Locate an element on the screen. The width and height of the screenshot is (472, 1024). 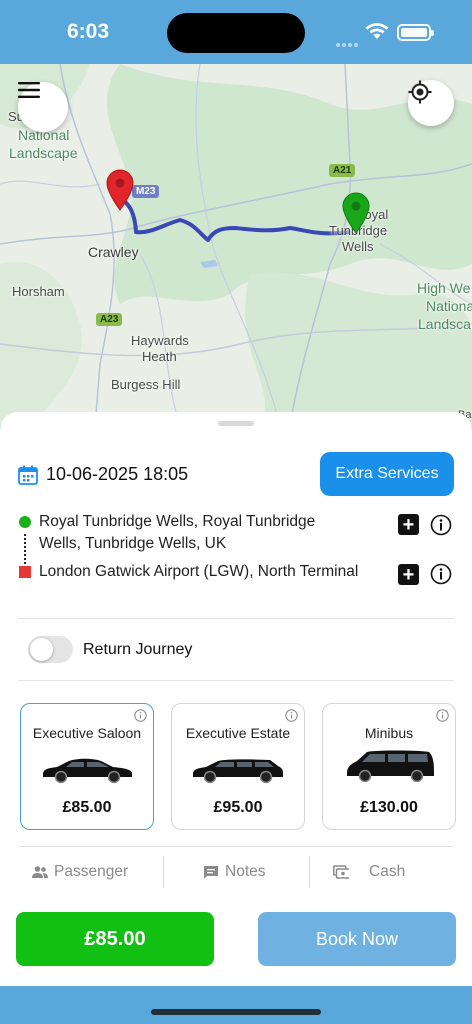
vehicle-name: Minibus is located at coordinates (389, 733).